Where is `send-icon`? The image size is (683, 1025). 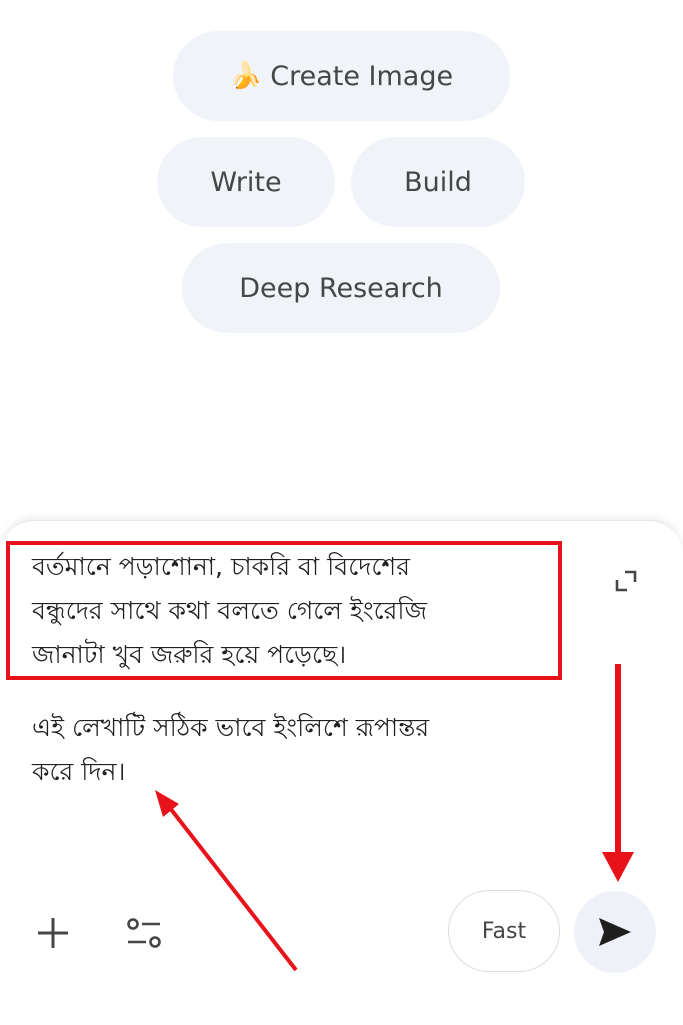
send-icon is located at coordinates (615, 932).